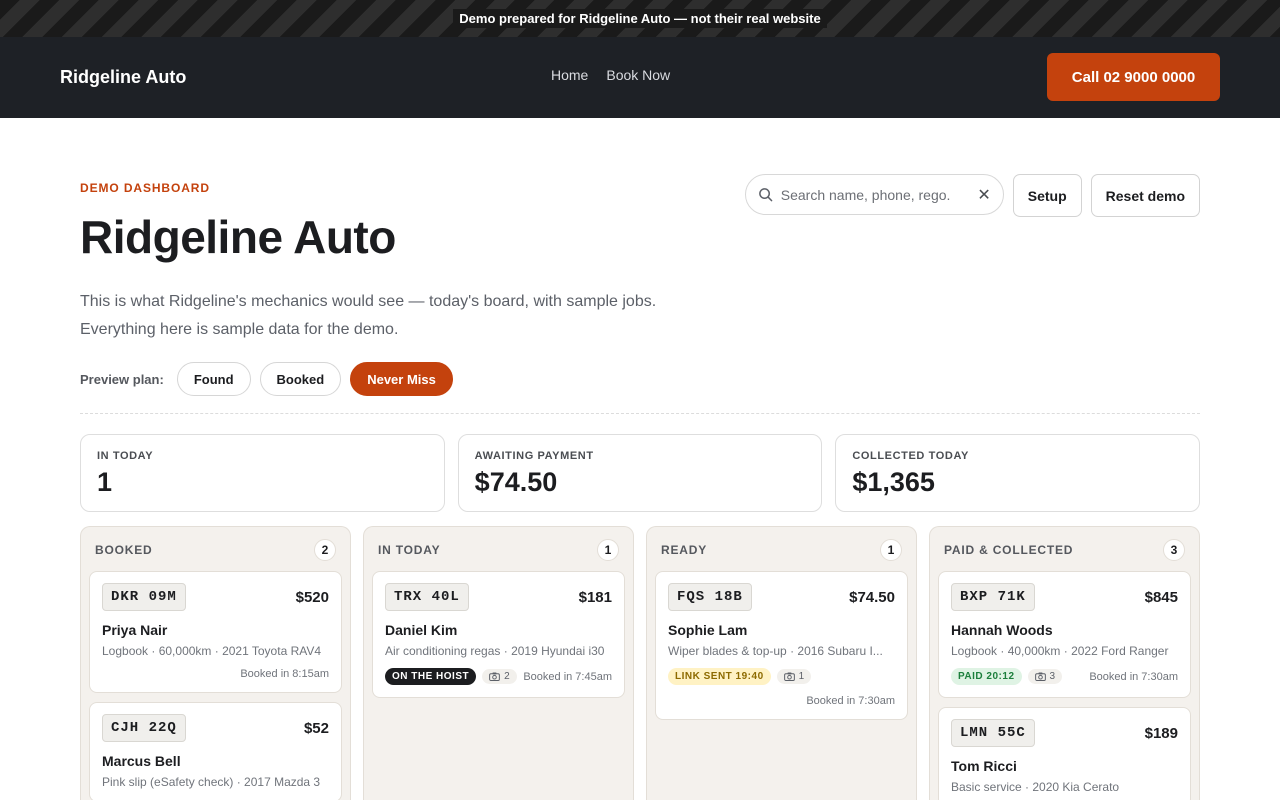 The width and height of the screenshot is (1280, 800). Describe the element at coordinates (215, 550) in the screenshot. I see `column-header: BOOKED 2` at that location.